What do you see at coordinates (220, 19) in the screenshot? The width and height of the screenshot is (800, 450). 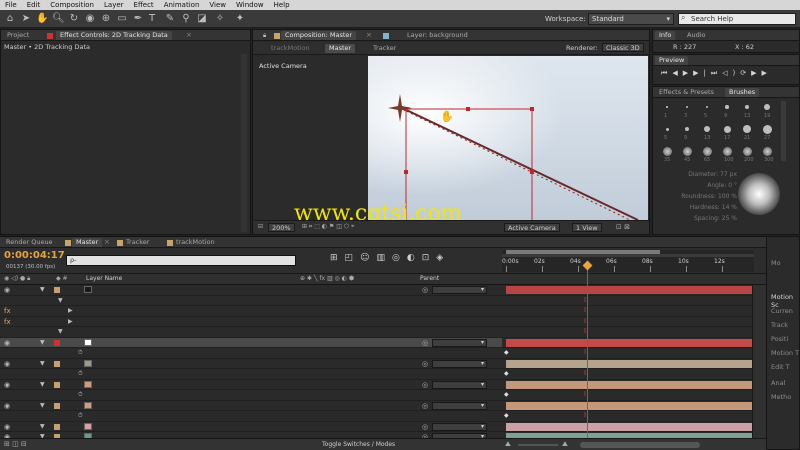 I see `roto-brush-icon: ✧` at bounding box center [220, 19].